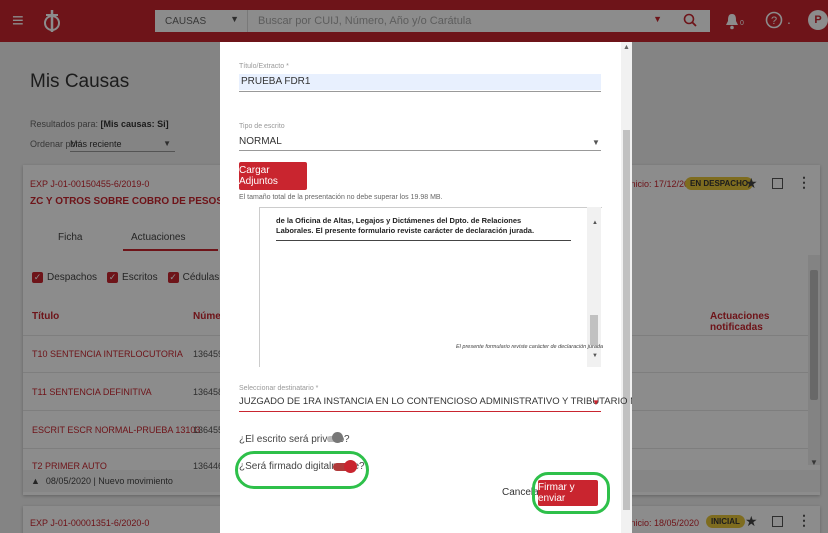 The width and height of the screenshot is (828, 533). Describe the element at coordinates (423, 240) in the screenshot. I see `document-rule` at that location.